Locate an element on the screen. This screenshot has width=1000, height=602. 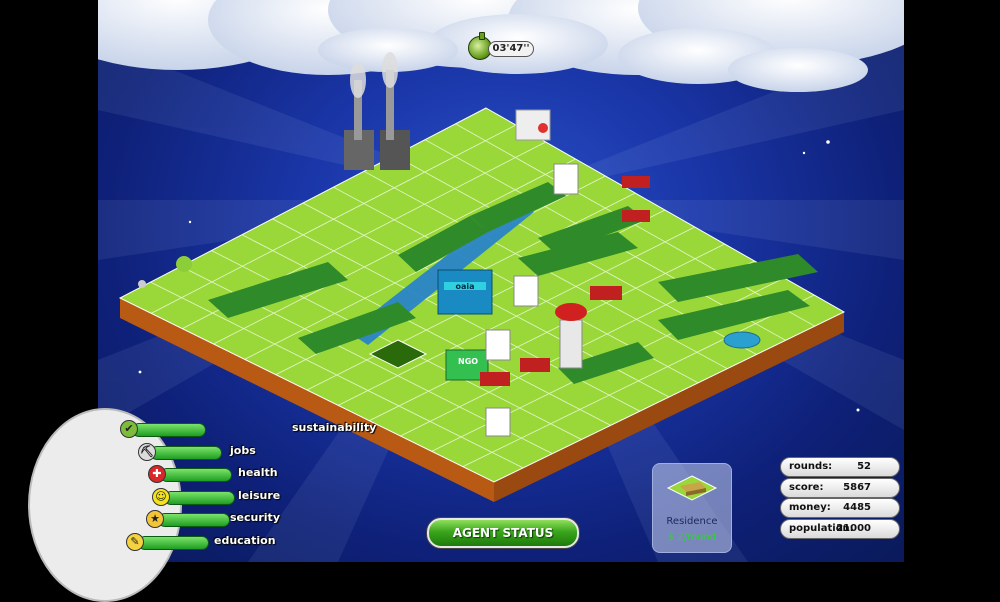
timer-value: 03'47'' is located at coordinates (511, 49).